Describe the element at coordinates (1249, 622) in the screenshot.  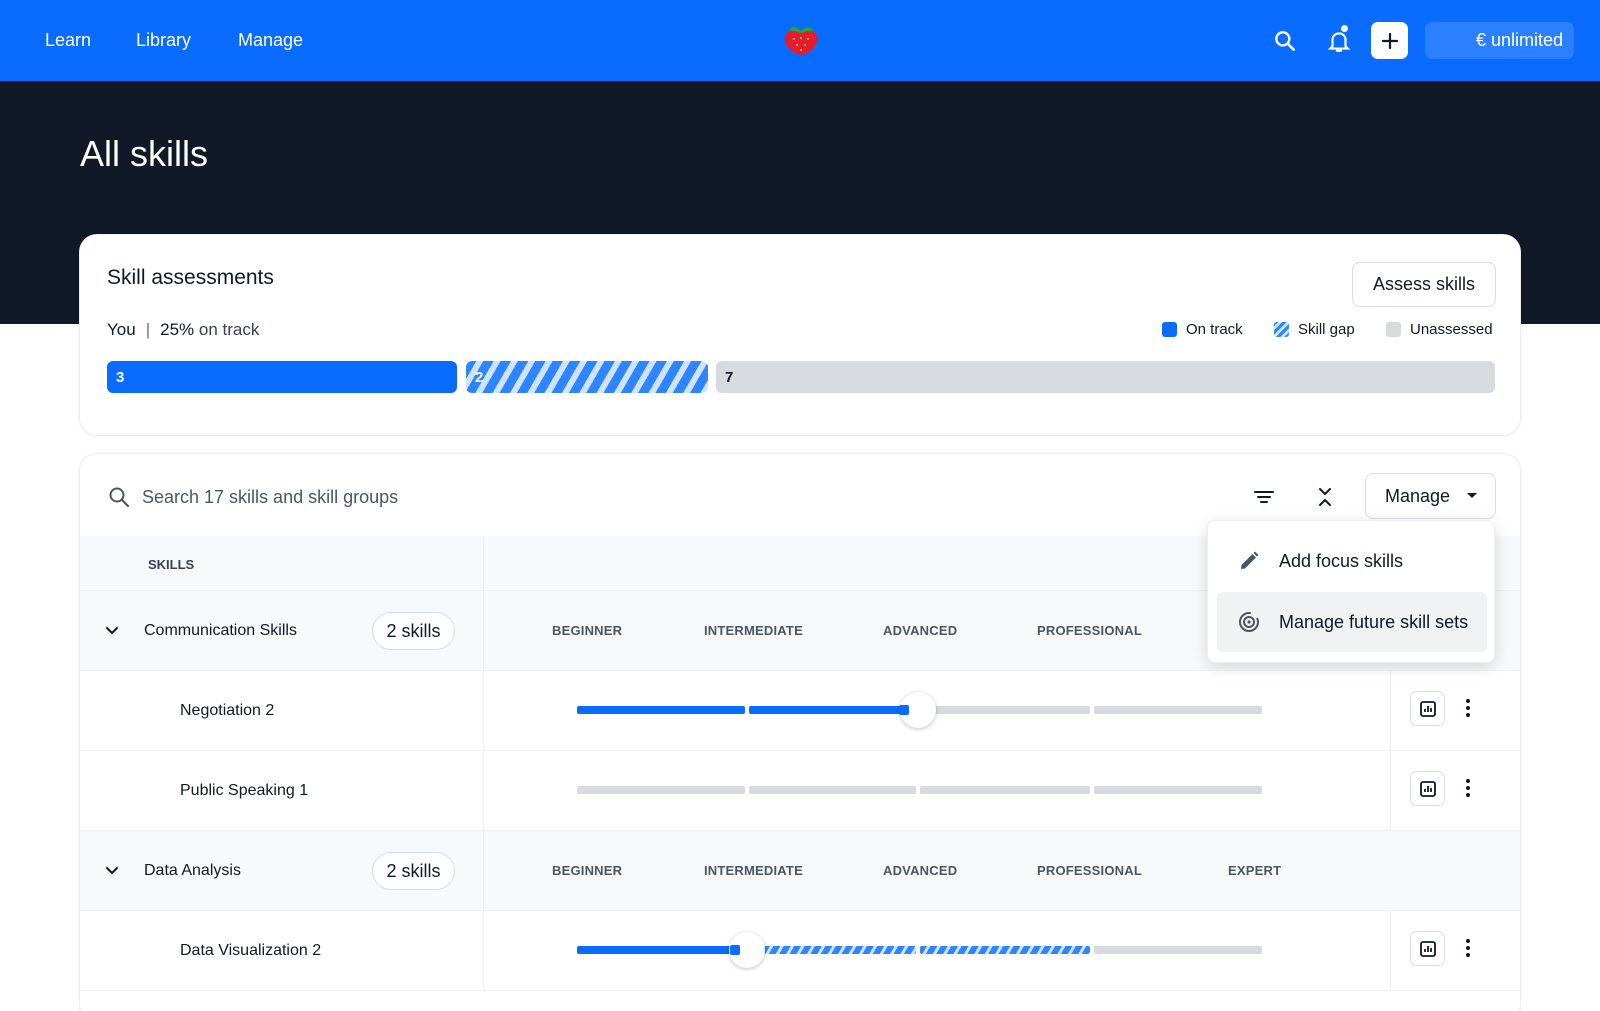
I see `target-icon` at that location.